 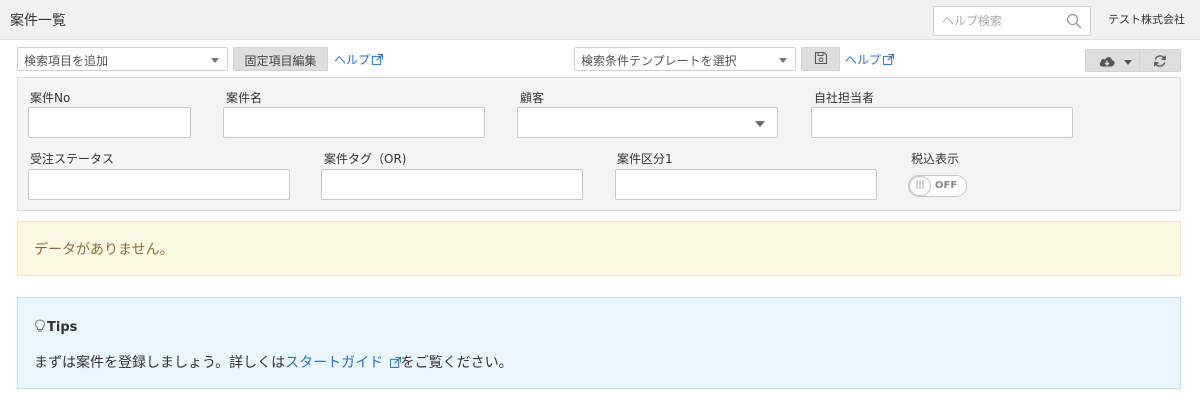 What do you see at coordinates (600, 20) in the screenshot?
I see `top-bar: 案件一覧 テスト株式会社` at bounding box center [600, 20].